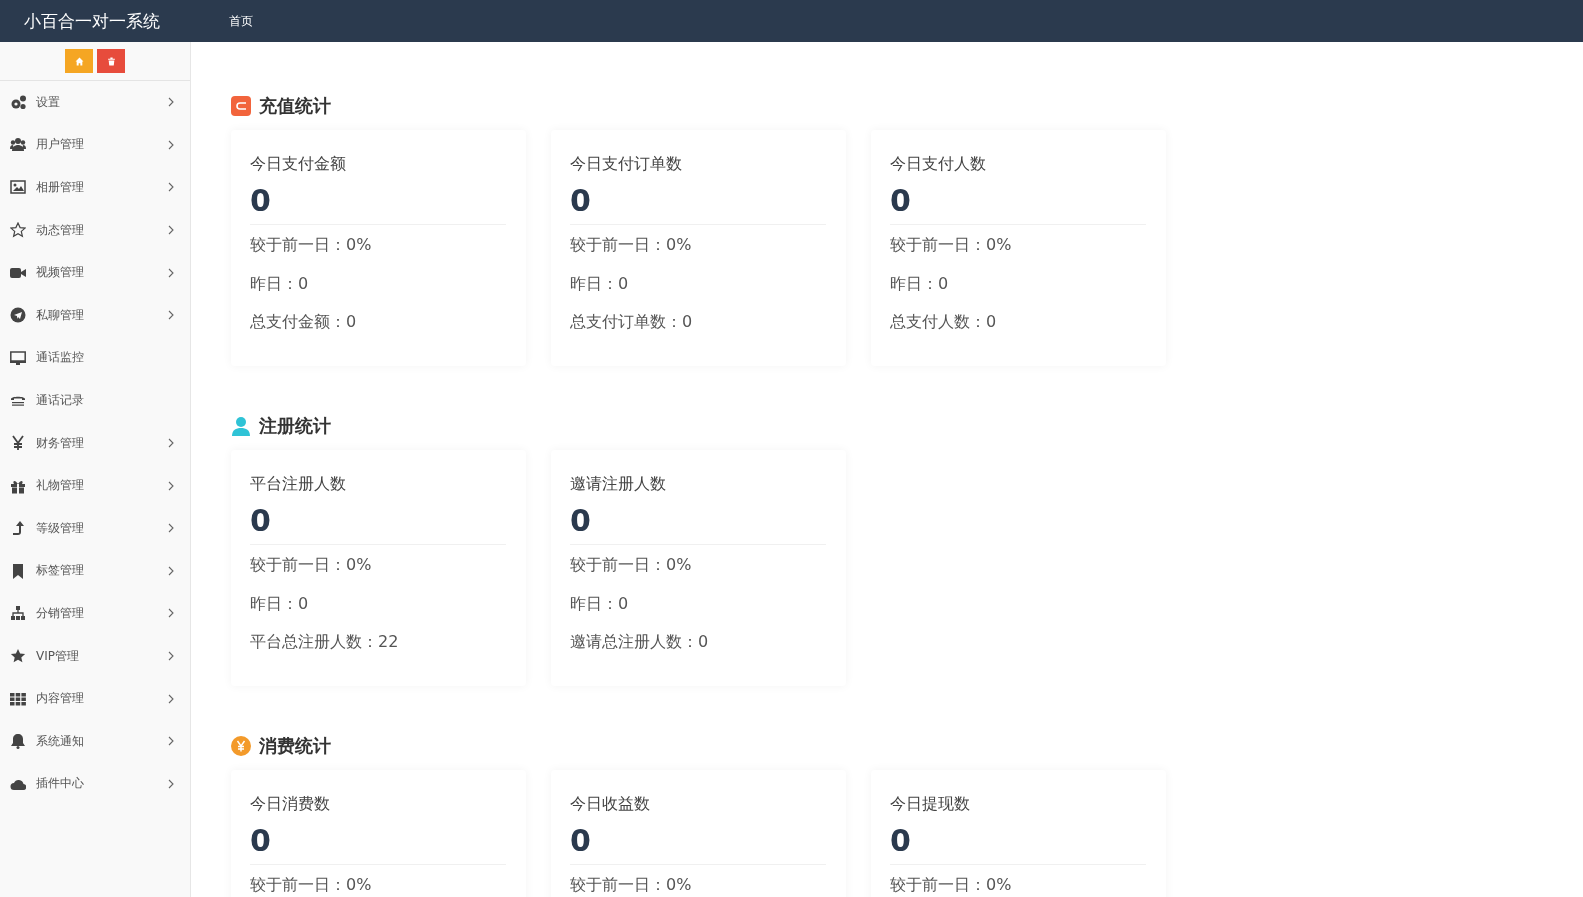 The width and height of the screenshot is (1583, 897). I want to click on menu-item: 财务管理, so click(95, 443).